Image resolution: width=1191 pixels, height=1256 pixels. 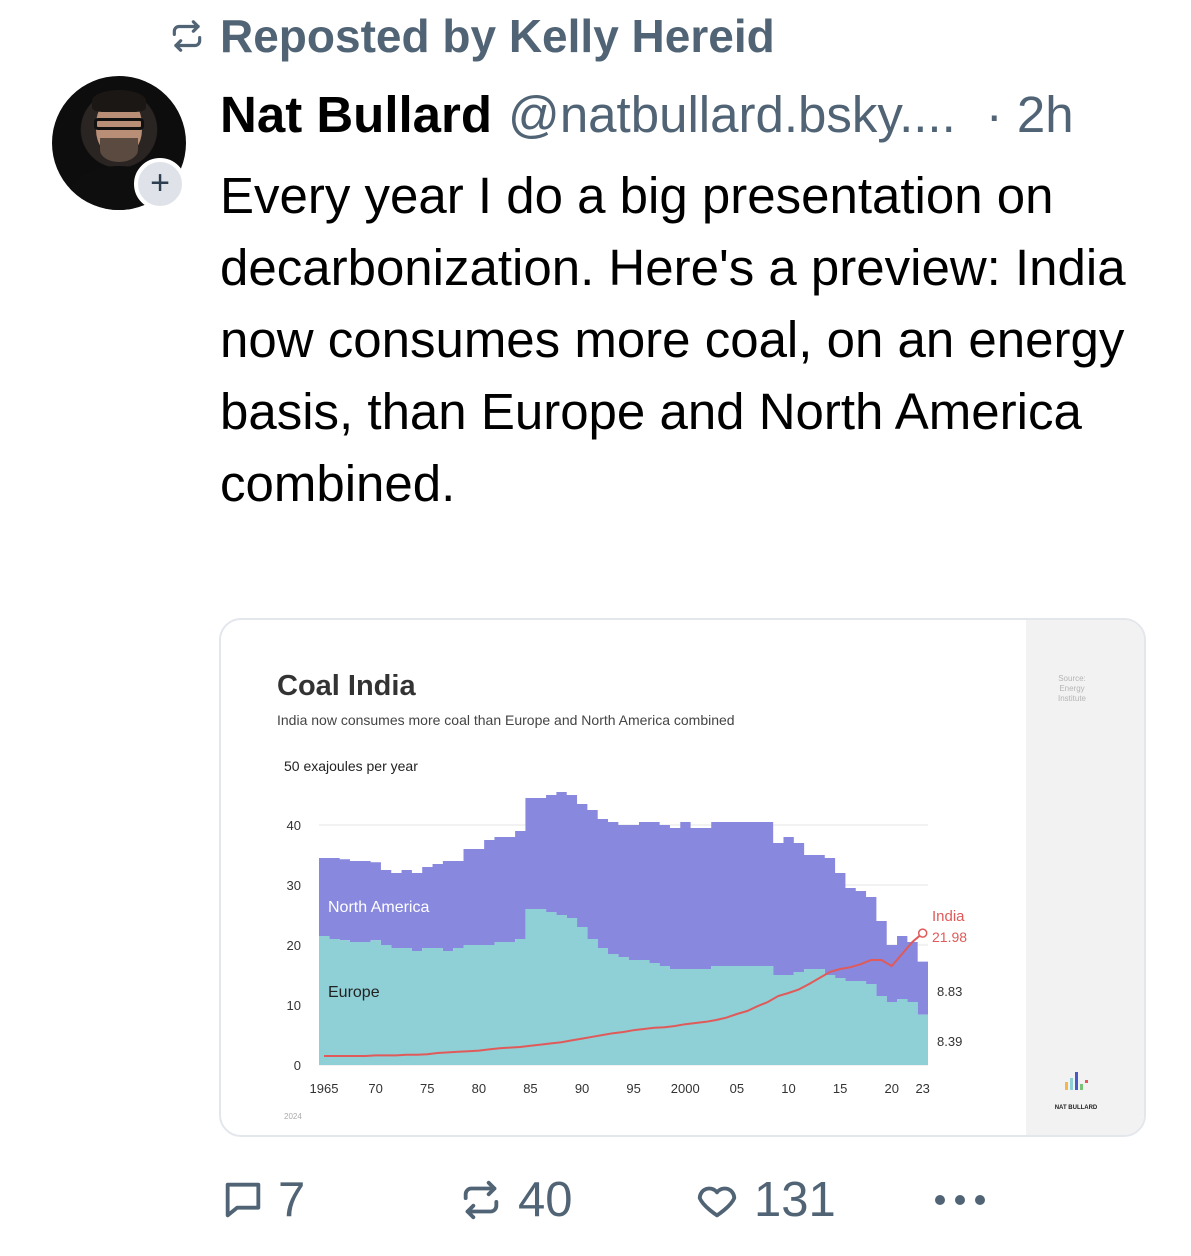 What do you see at coordinates (514, 1200) in the screenshot?
I see `repost-button: 40` at bounding box center [514, 1200].